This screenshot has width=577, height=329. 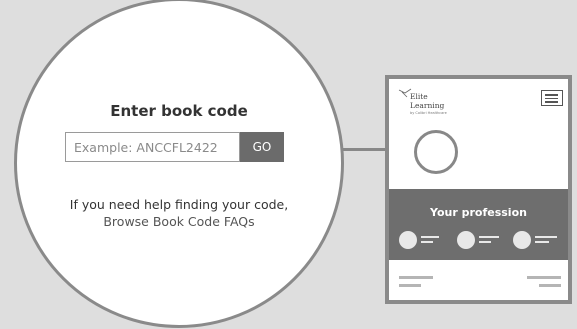 What do you see at coordinates (179, 221) in the screenshot?
I see `book-code-faq-link: Browse Book Code FAQs` at bounding box center [179, 221].